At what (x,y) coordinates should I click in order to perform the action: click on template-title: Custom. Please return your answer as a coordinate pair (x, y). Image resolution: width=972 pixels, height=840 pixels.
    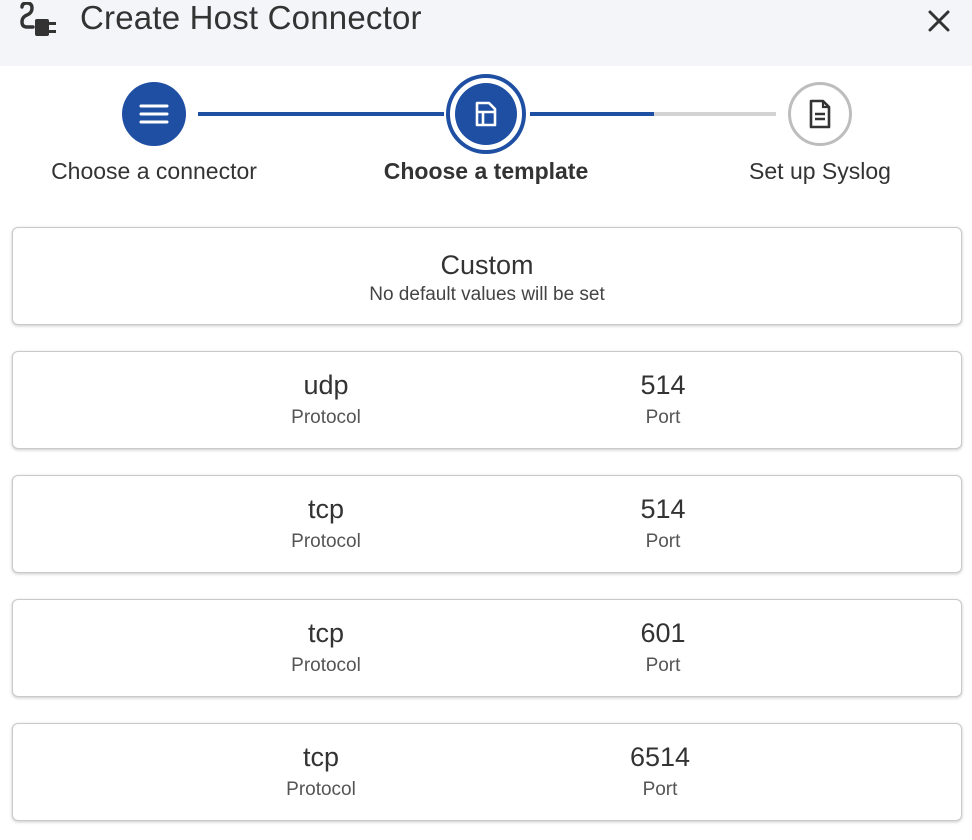
    Looking at the image, I should click on (487, 265).